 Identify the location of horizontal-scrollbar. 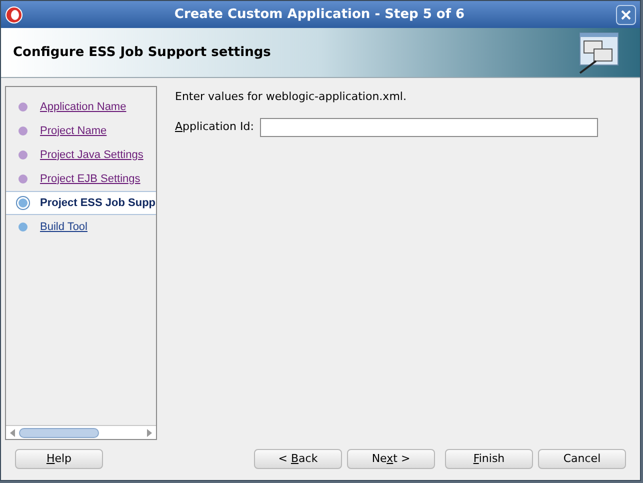
(81, 432).